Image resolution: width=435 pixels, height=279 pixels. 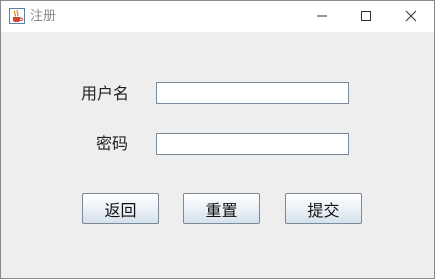 What do you see at coordinates (43, 16) in the screenshot?
I see `window-title: 注册` at bounding box center [43, 16].